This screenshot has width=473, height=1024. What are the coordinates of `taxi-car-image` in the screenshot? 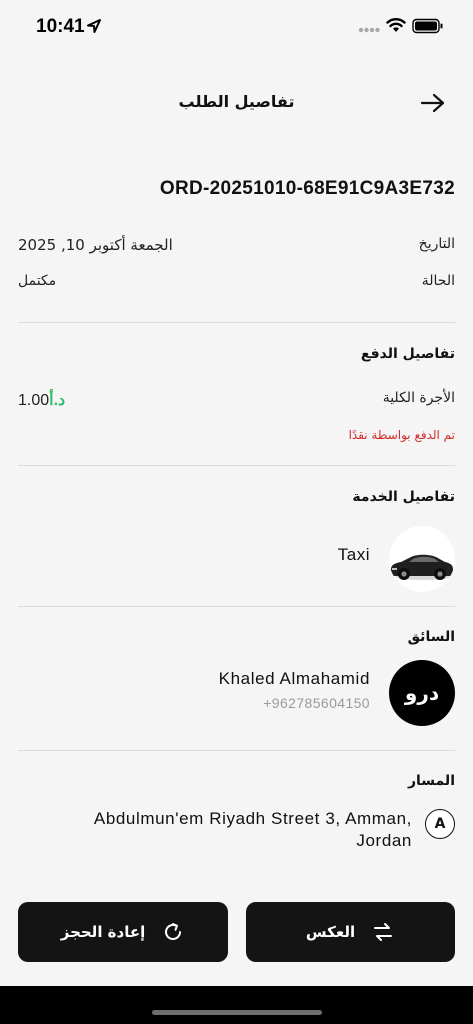 It's located at (422, 559).